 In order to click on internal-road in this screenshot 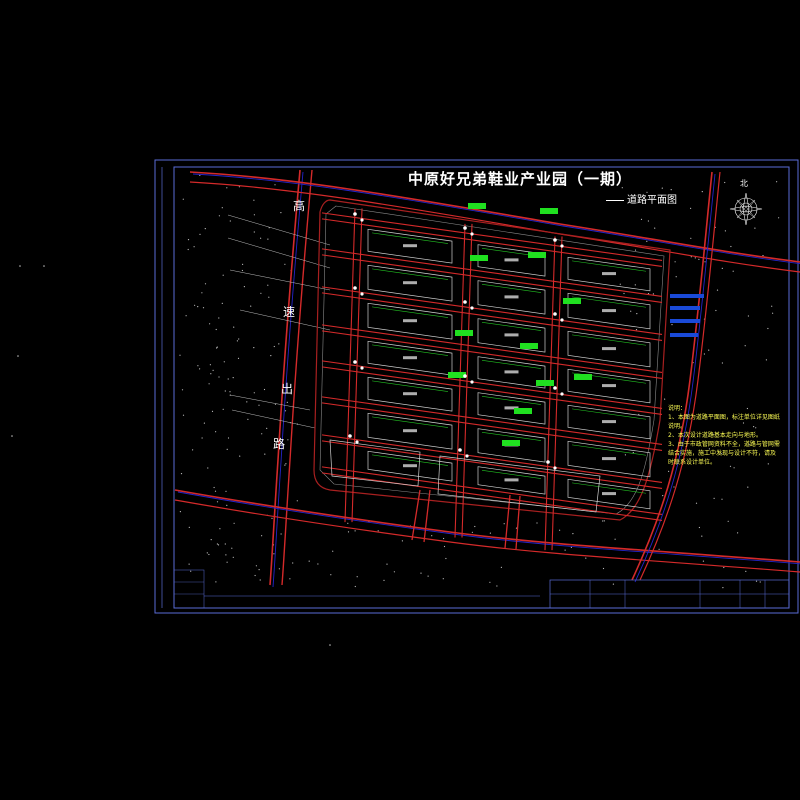, I will do `click(492, 317)`.